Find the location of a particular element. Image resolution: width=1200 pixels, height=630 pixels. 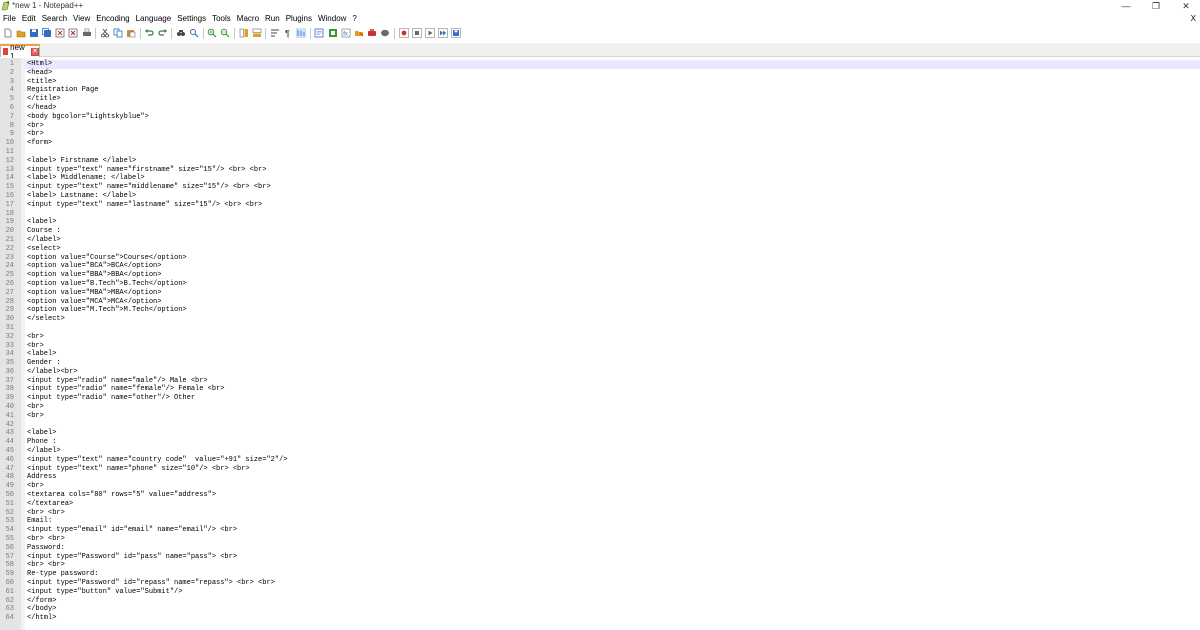

style-button is located at coordinates (385, 33).